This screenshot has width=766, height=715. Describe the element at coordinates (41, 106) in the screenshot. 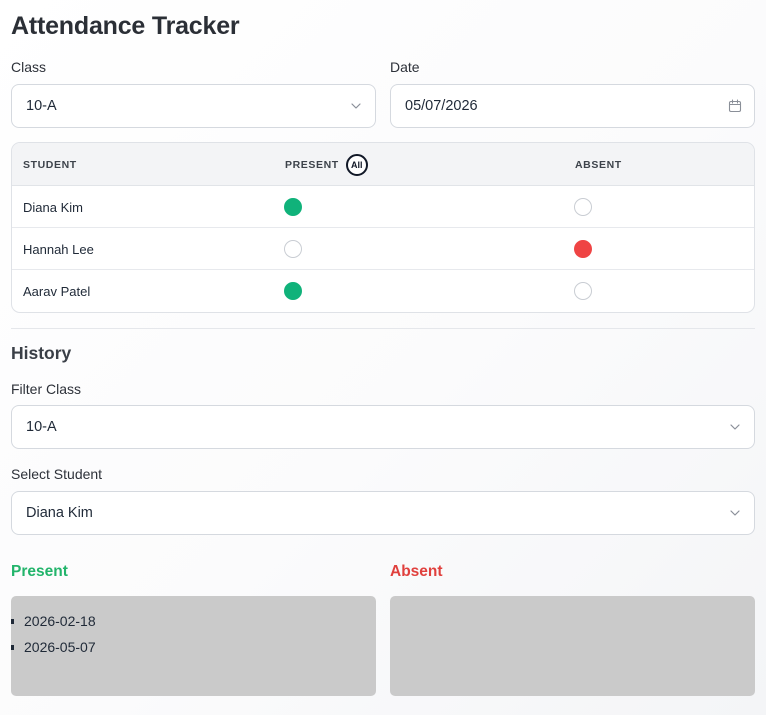

I see `class-select-value: 10-A` at that location.